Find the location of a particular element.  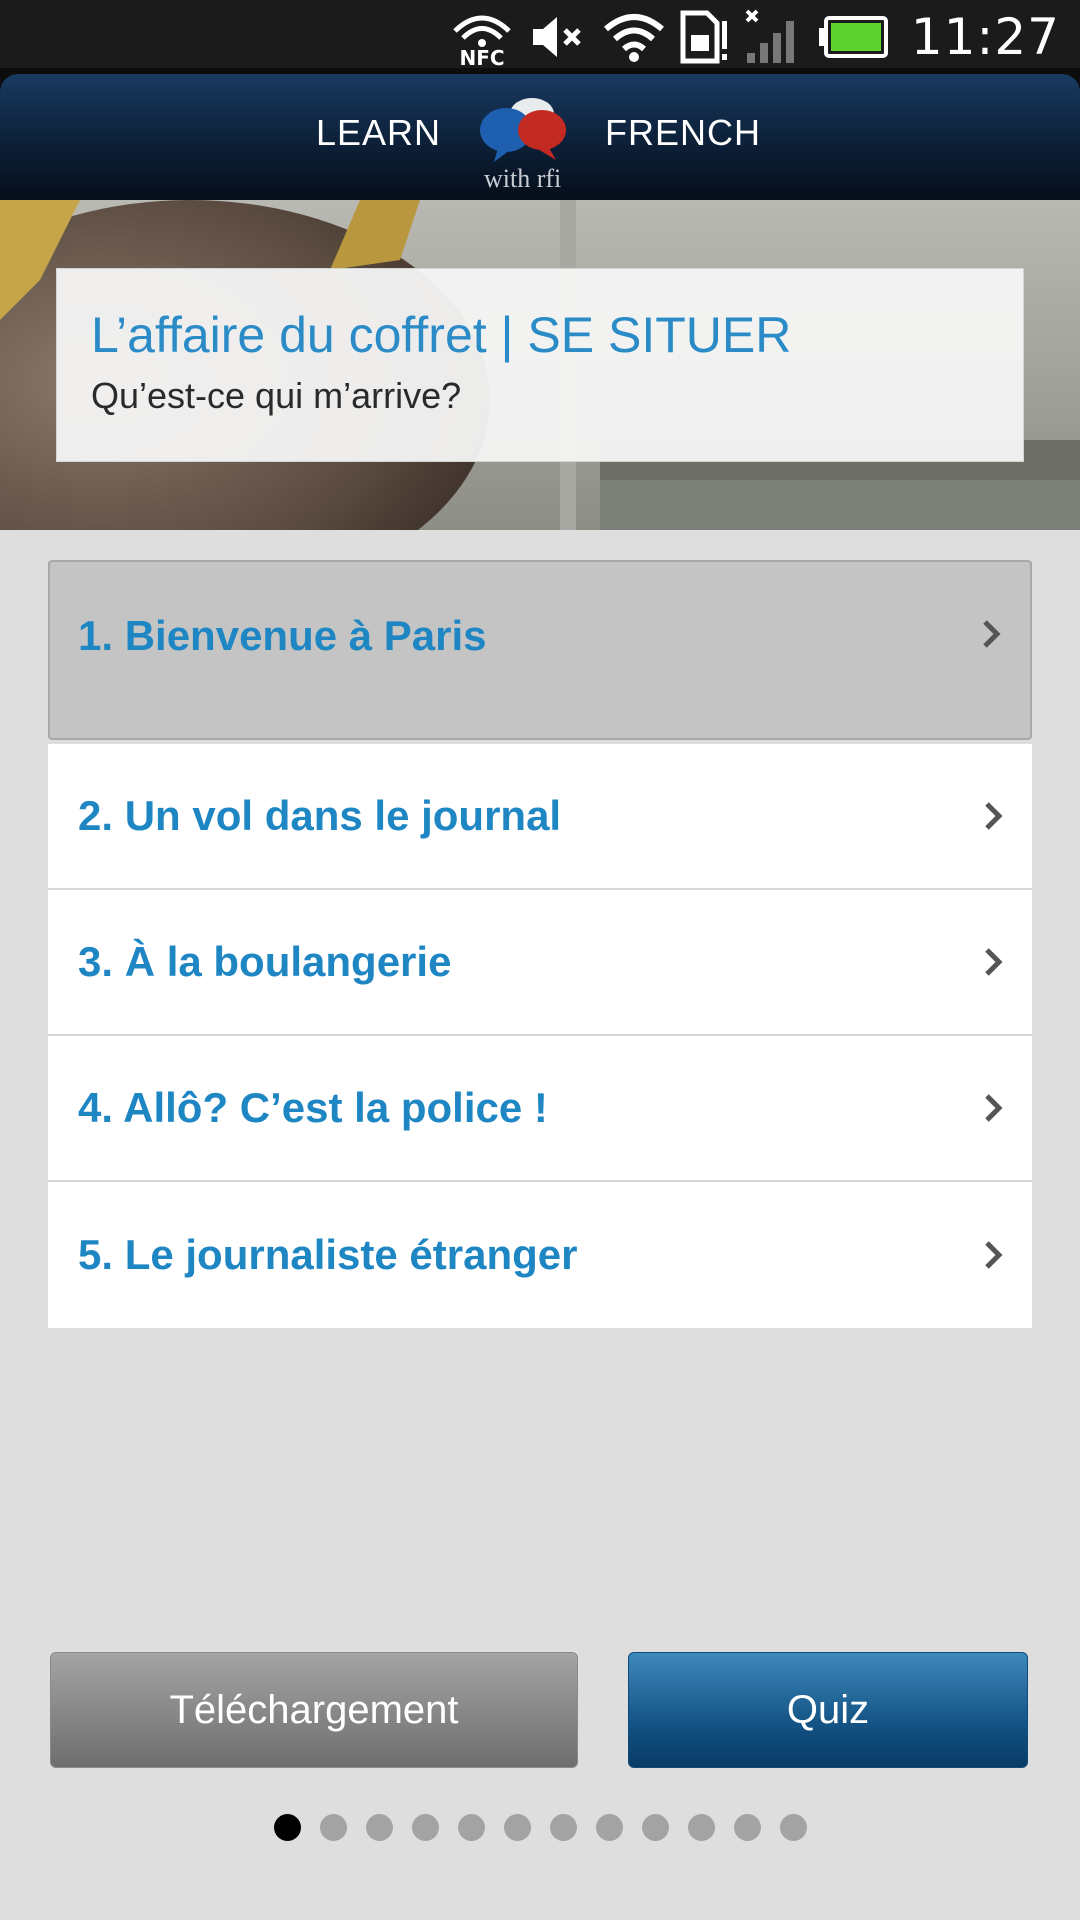

chapter-item-2: 2. Un vol dans le journal is located at coordinates (540, 817).